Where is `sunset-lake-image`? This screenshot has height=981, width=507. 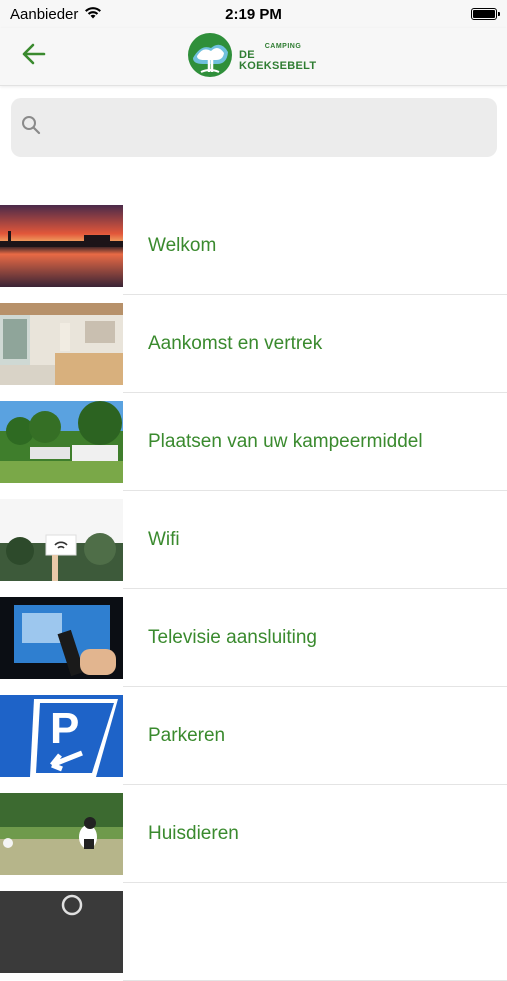 sunset-lake-image is located at coordinates (61, 246).